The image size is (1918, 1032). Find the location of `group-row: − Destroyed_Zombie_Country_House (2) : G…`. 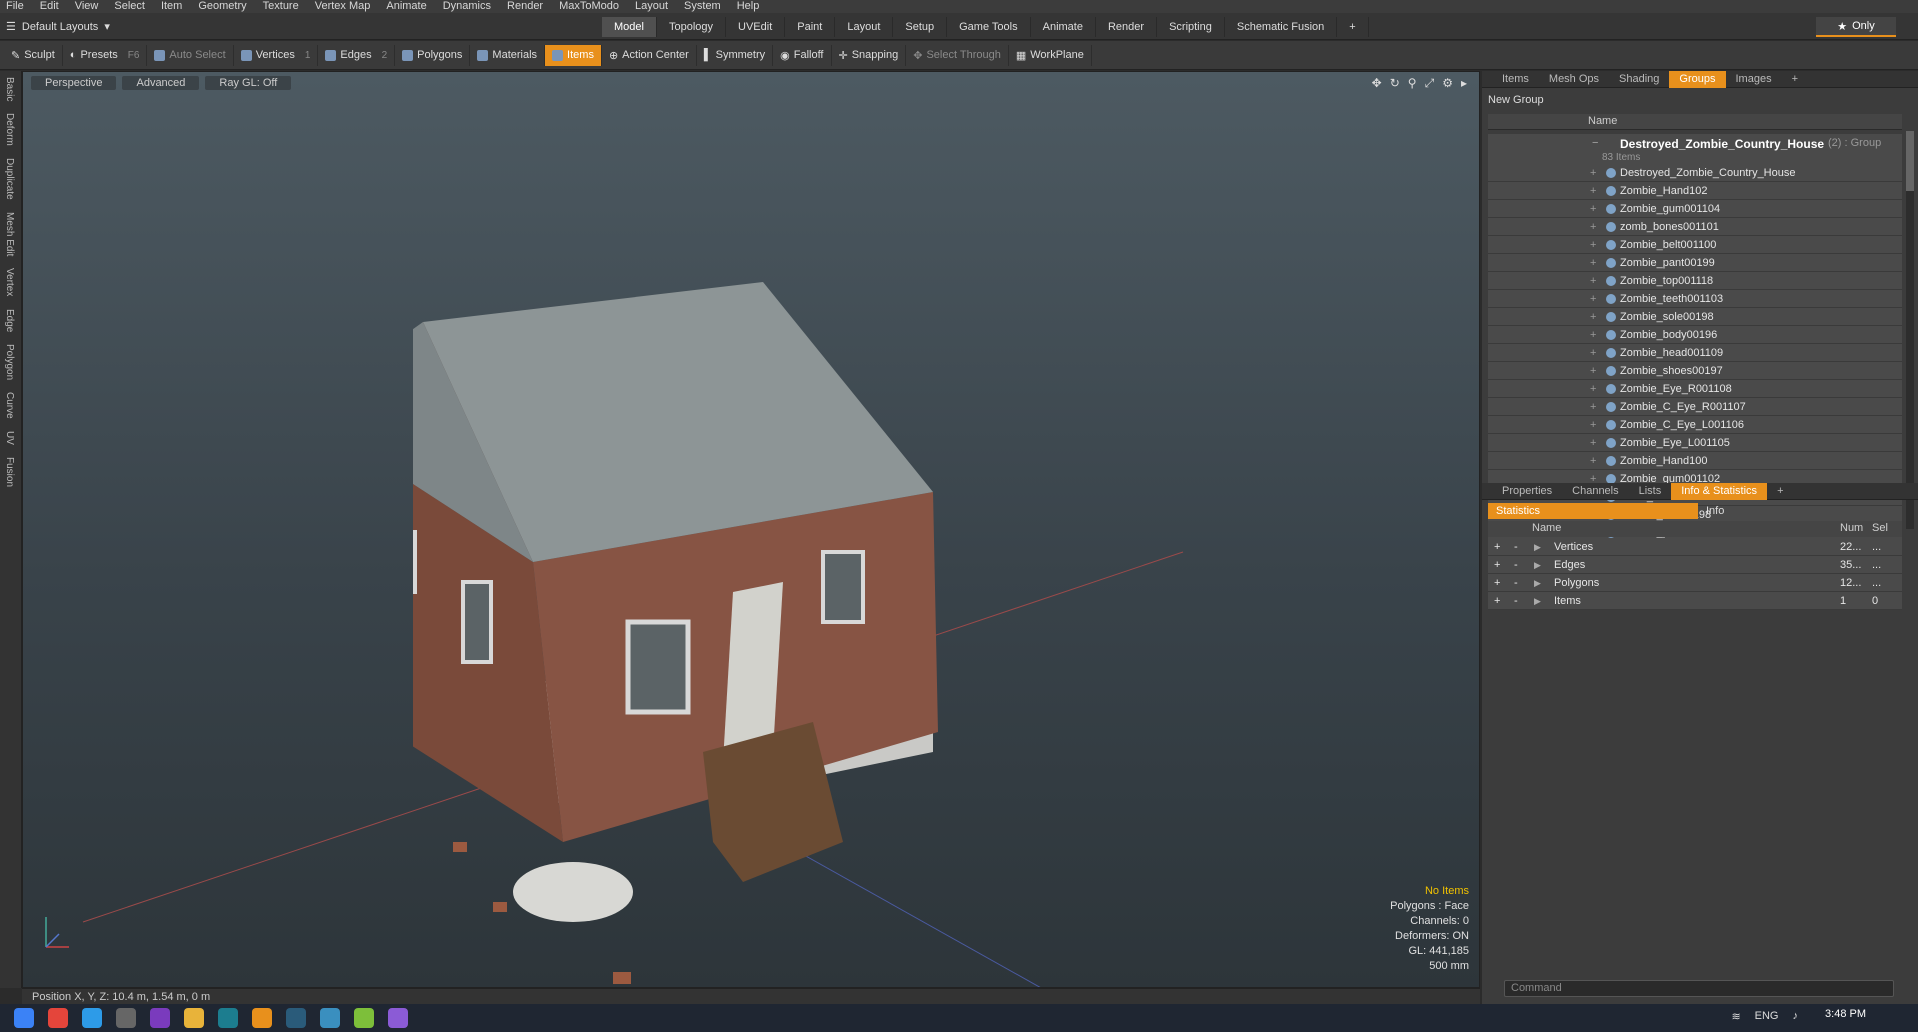

group-row: − Destroyed_Zombie_Country_House (2) : G… is located at coordinates (1695, 149).